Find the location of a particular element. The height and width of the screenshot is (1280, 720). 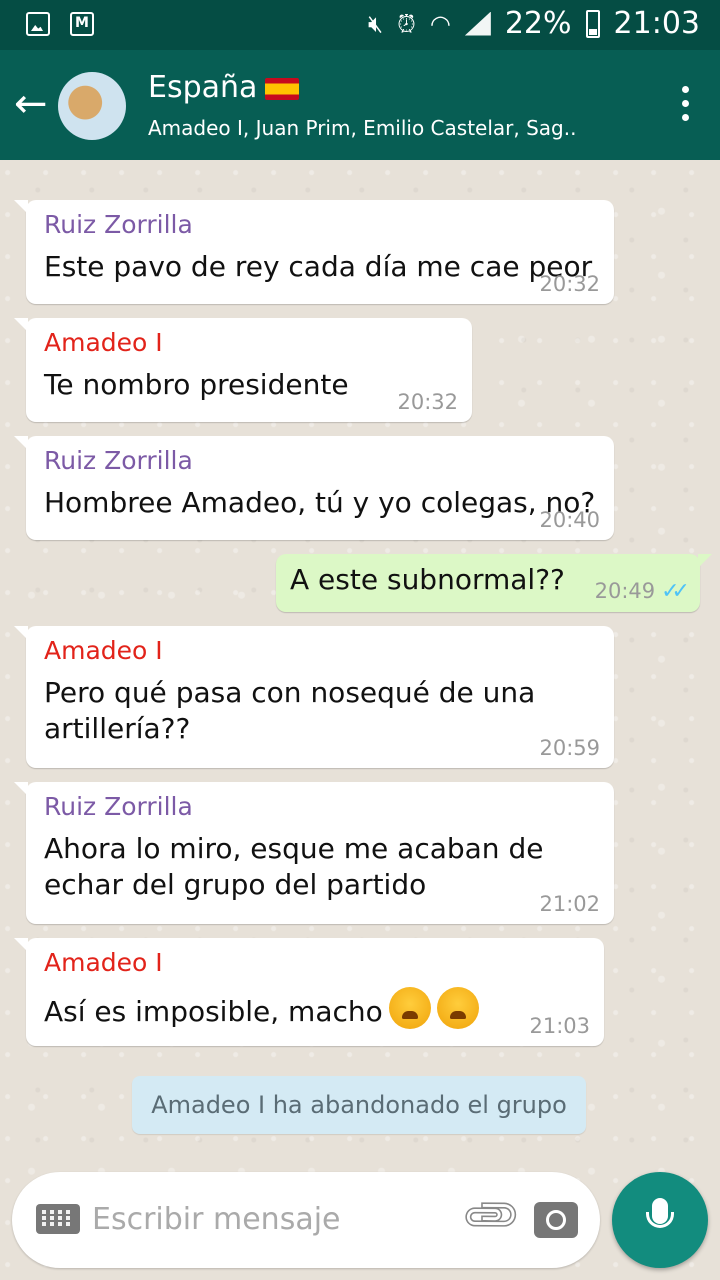

gallery-icon is located at coordinates (38, 24).